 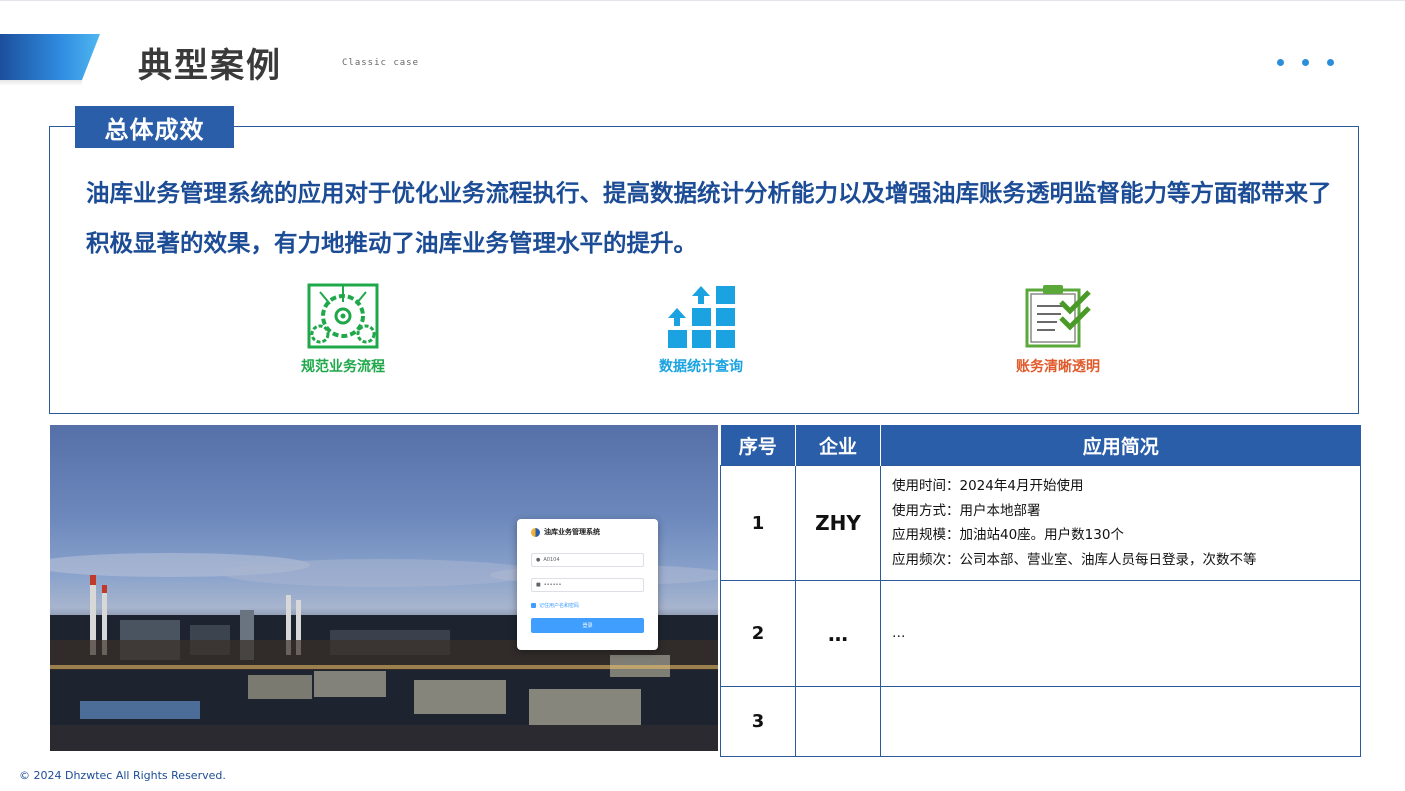 I want to click on table-header-row: 序号 企业 应用简况, so click(x=1040, y=445).